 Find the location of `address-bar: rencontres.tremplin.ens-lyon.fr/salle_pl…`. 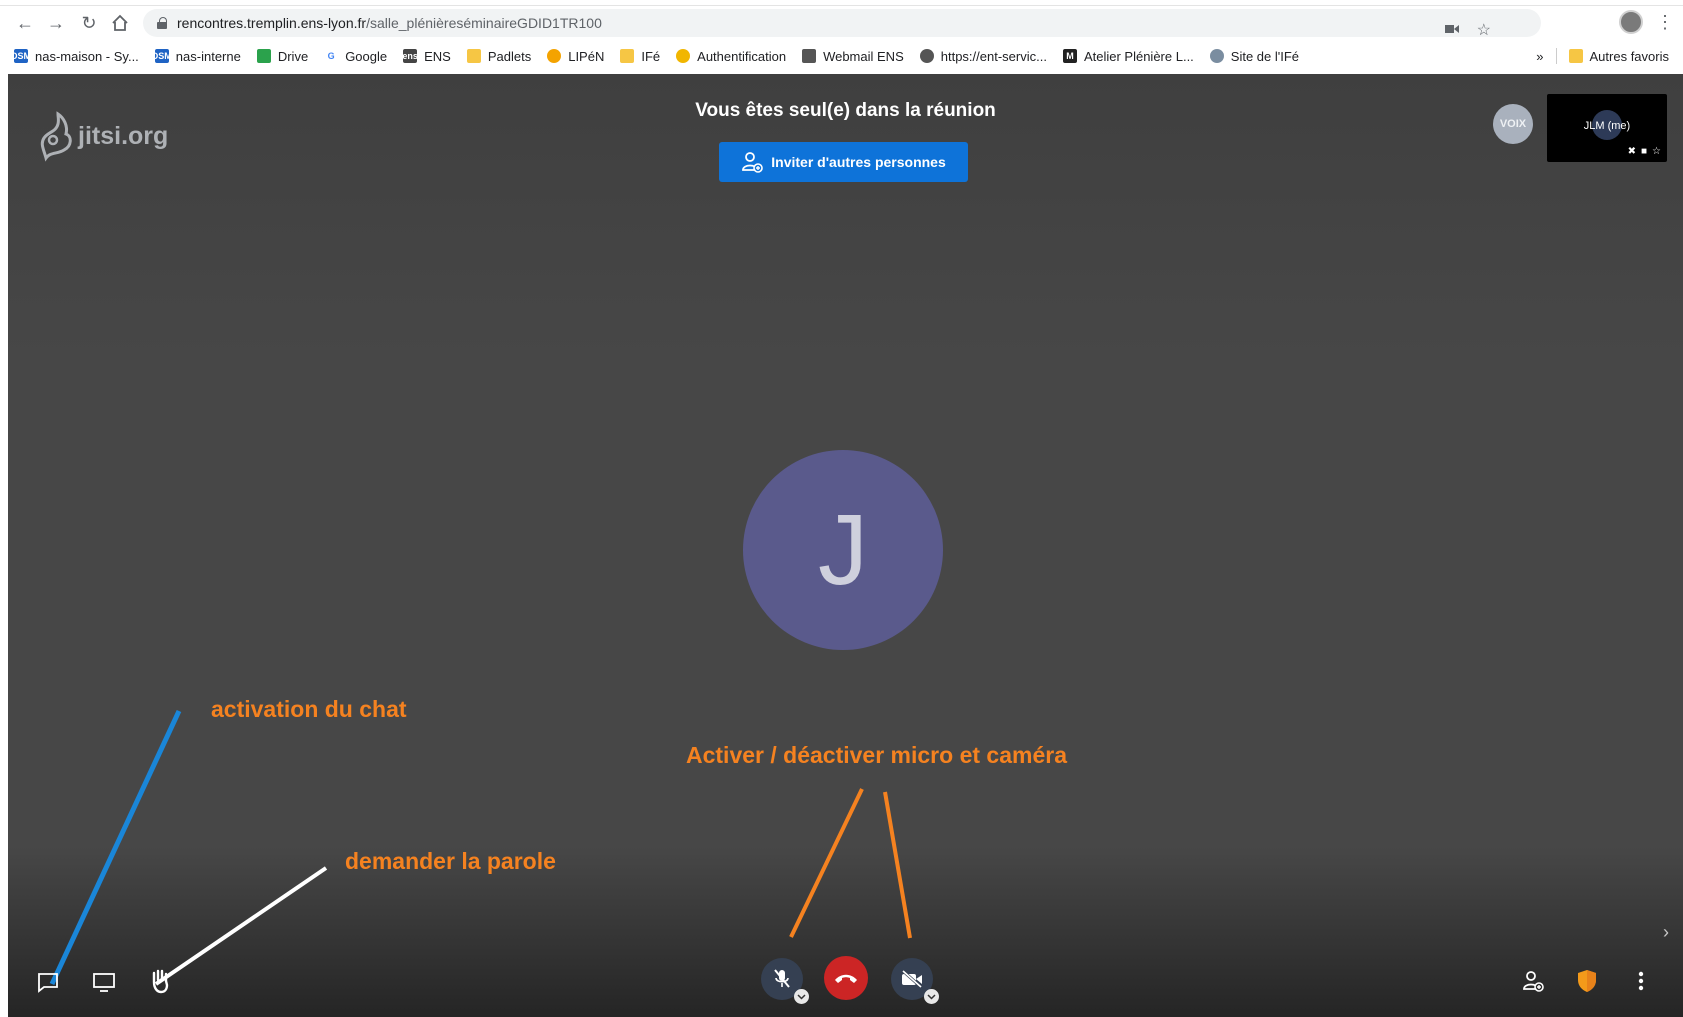

address-bar: rencontres.tremplin.ens-lyon.fr/salle_pl… is located at coordinates (842, 24).